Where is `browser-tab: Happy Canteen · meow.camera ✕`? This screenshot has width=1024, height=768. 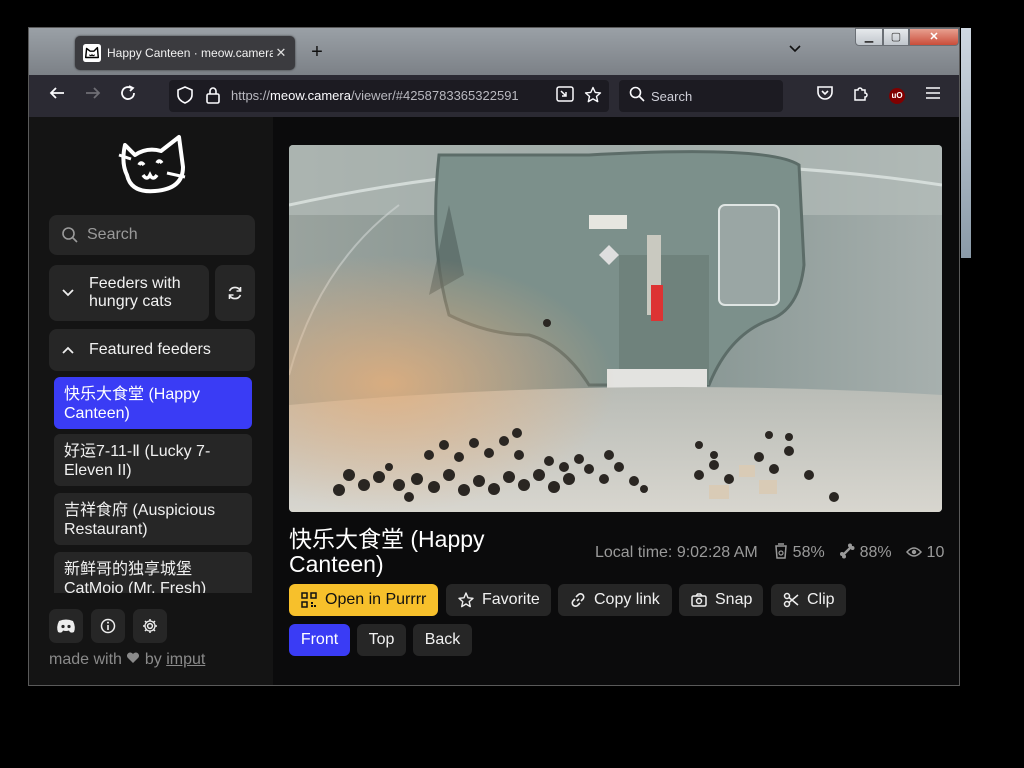
browser-tab: Happy Canteen · meow.camera ✕ is located at coordinates (185, 53).